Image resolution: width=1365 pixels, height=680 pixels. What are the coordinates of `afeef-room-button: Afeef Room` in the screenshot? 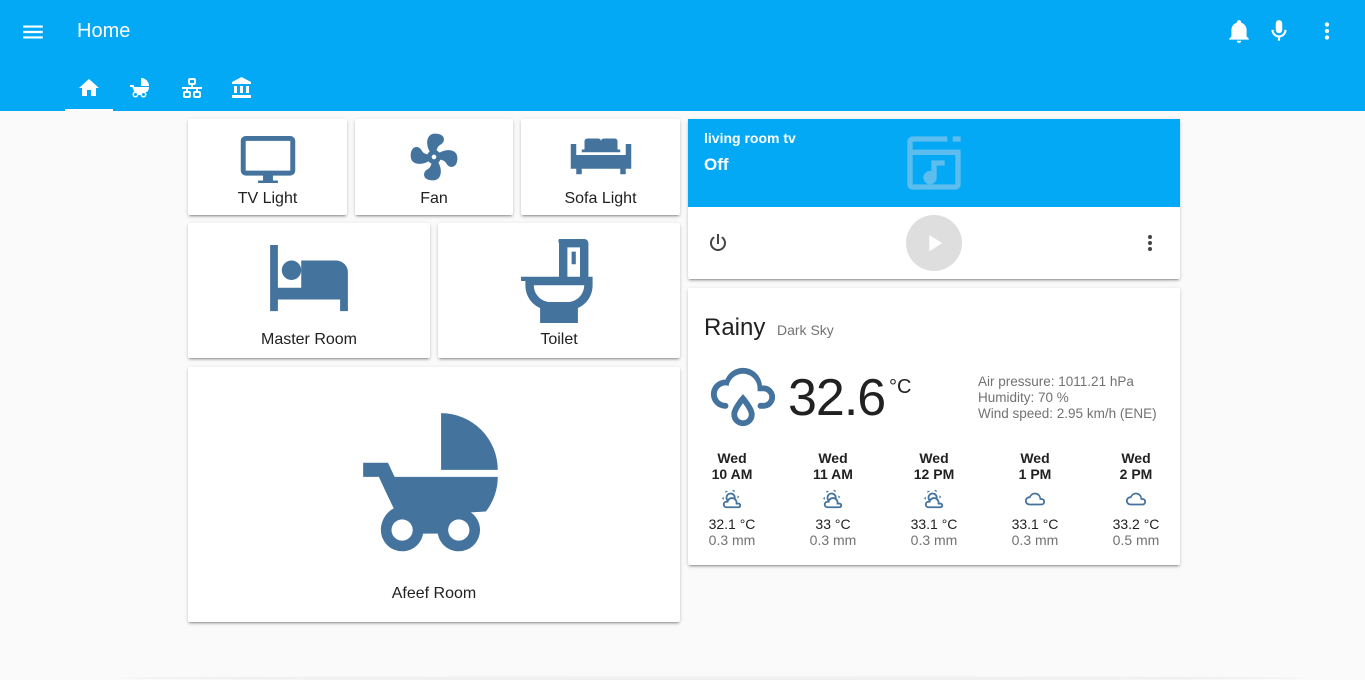 It's located at (434, 494).